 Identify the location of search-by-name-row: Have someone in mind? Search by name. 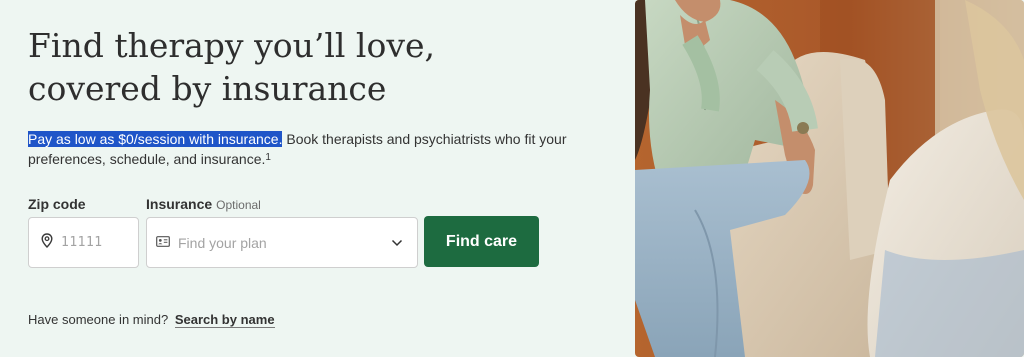
(151, 320).